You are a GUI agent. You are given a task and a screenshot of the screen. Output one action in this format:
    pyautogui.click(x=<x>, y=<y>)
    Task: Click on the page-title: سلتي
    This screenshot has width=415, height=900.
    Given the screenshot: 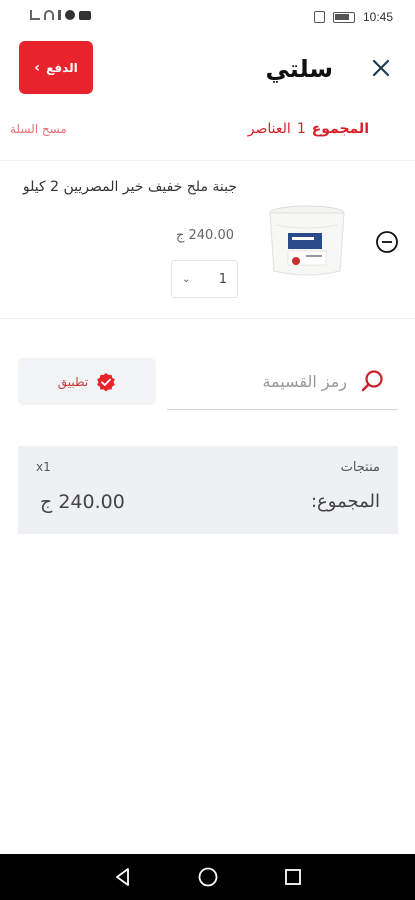 What is the action you would take?
    pyautogui.click(x=299, y=69)
    